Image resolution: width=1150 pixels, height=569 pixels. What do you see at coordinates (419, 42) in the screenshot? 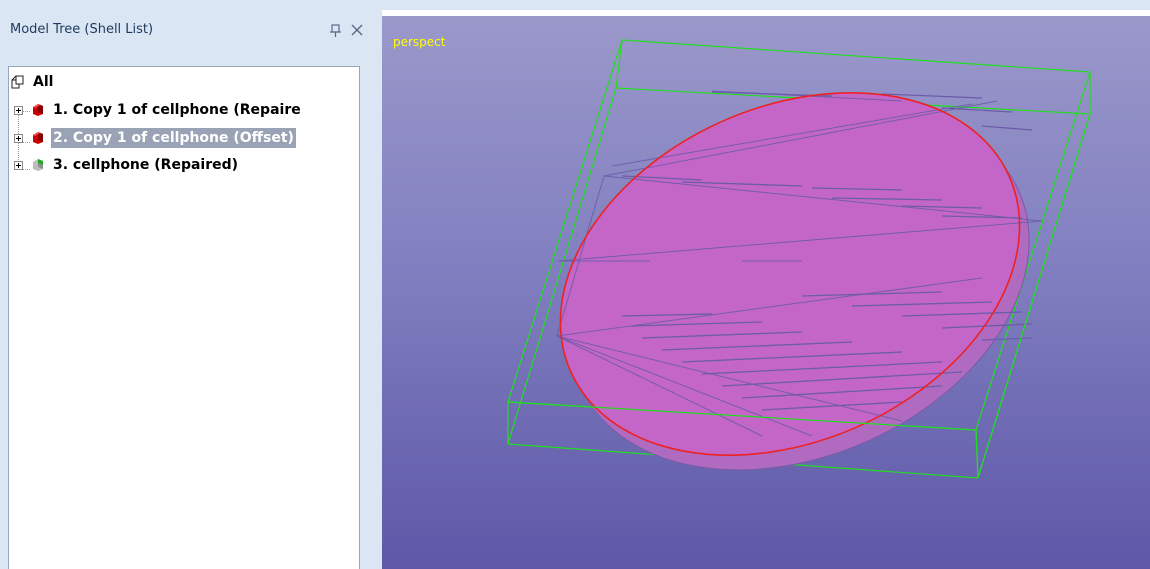
I see `view-mode-label: perspect` at bounding box center [419, 42].